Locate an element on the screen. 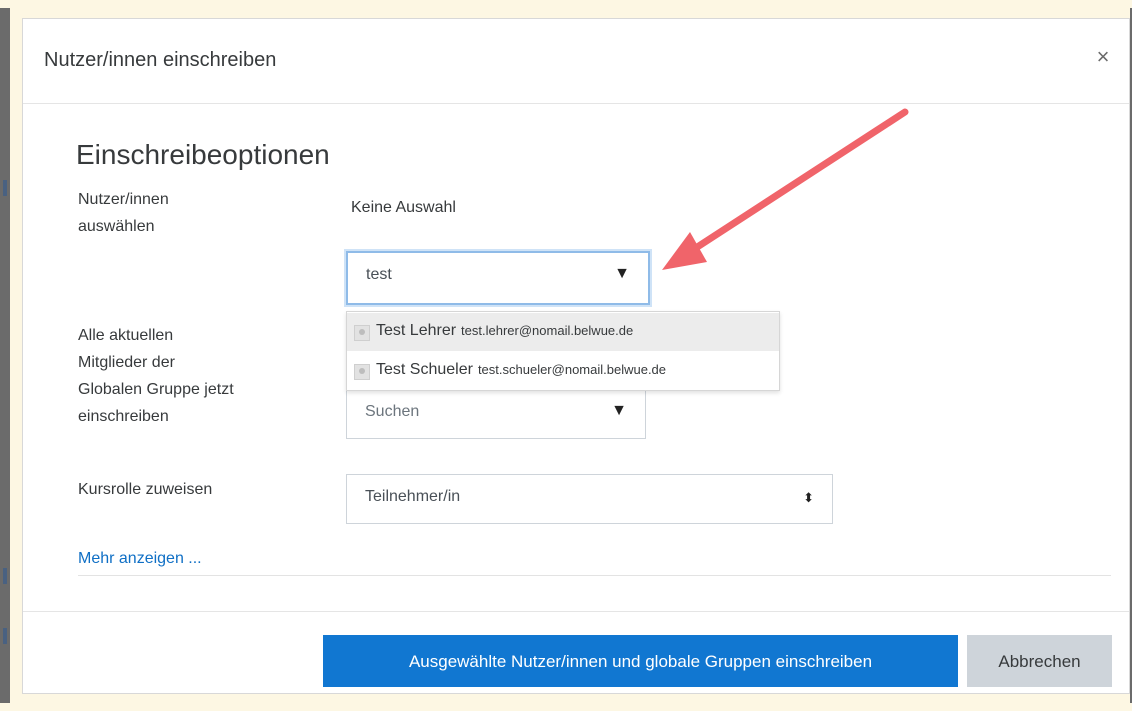  suggestion-email: test.schueler@nomail.belwue.de is located at coordinates (572, 369).